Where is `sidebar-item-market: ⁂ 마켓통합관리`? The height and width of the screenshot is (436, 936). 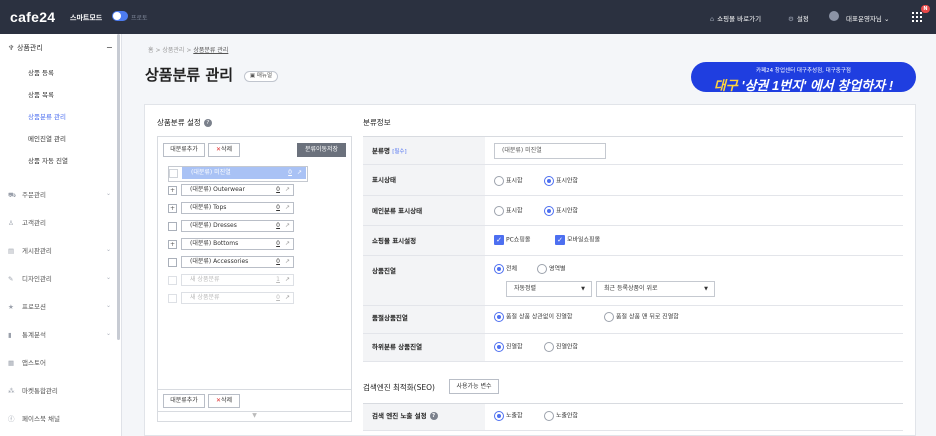
sidebar-item-market: ⁂ 마켓통합관리 is located at coordinates (33, 390).